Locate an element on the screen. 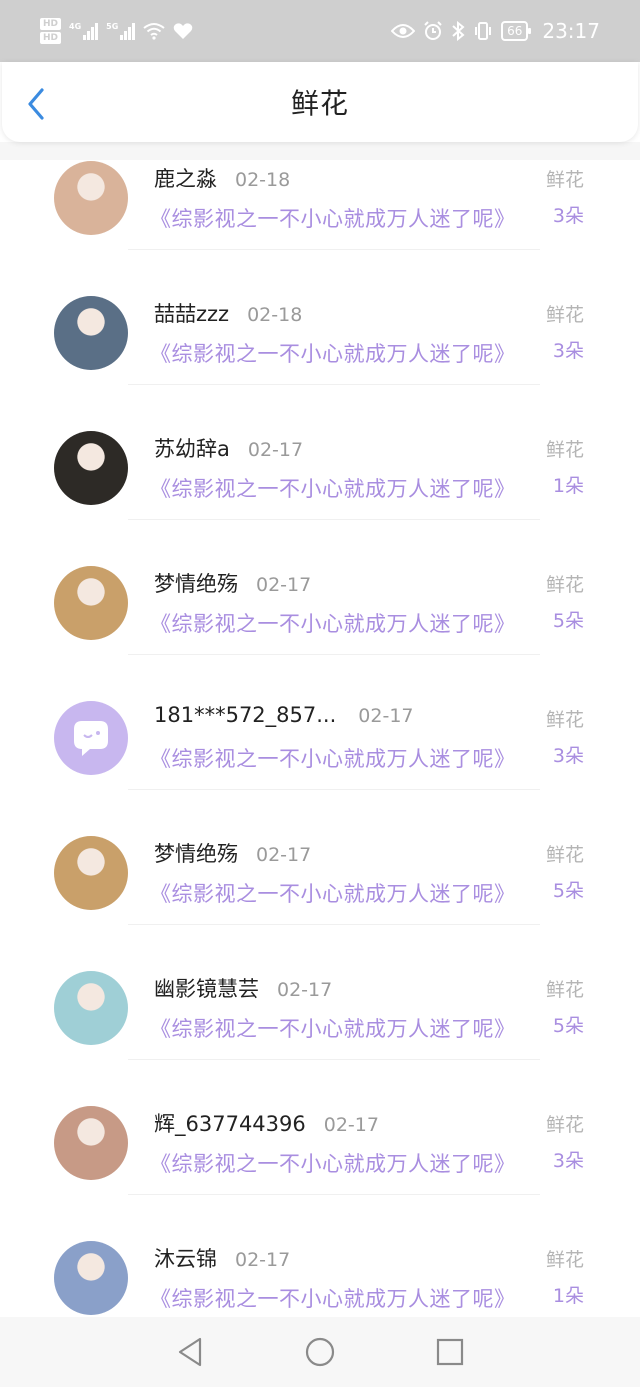  user-name: 鹿之淼 is located at coordinates (185, 178).